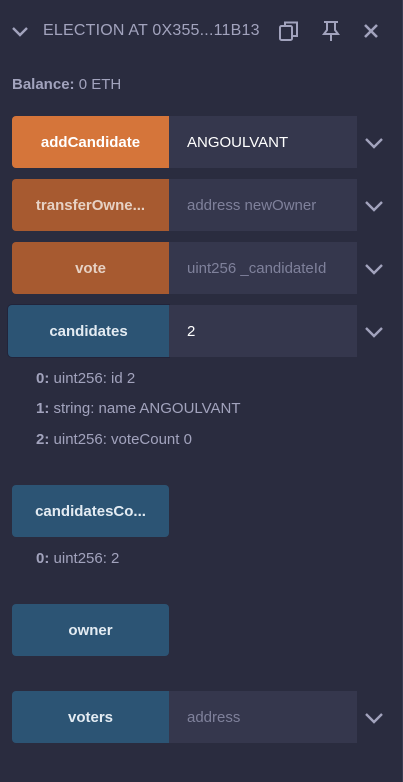 The height and width of the screenshot is (782, 403). I want to click on candidates-button: candidates, so click(88, 331).